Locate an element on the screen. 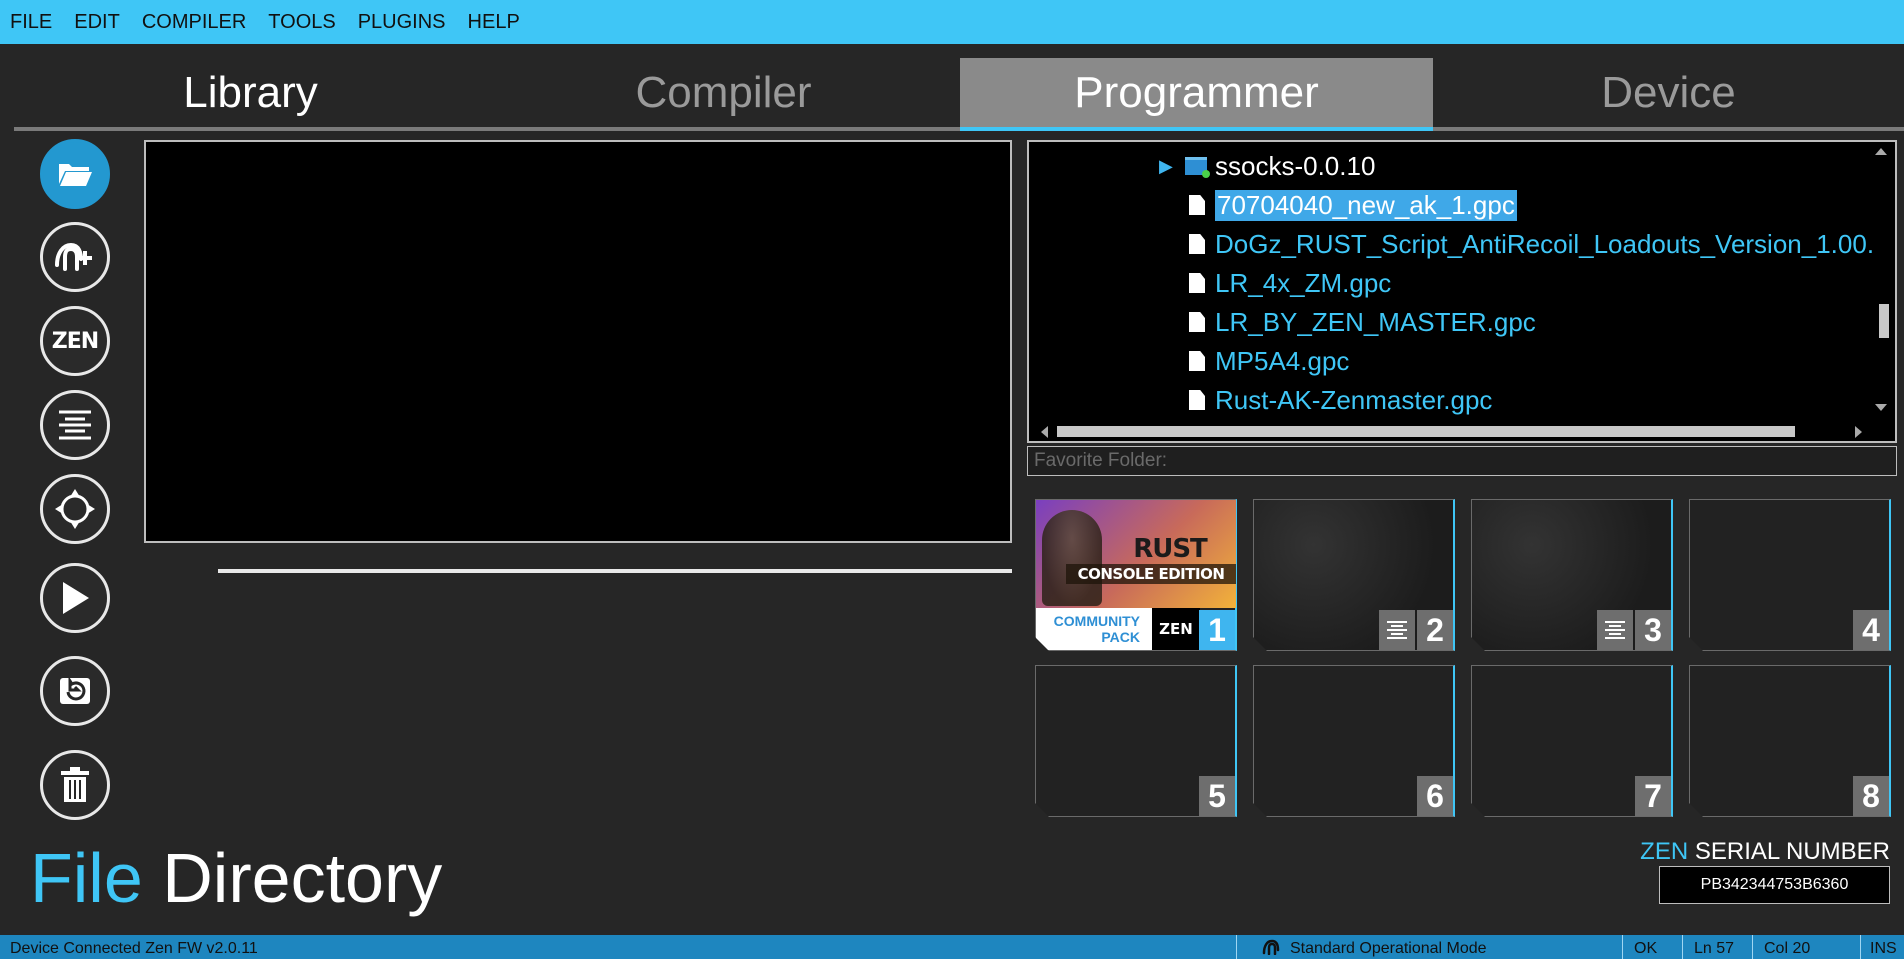 The width and height of the screenshot is (1904, 959). menu-bar: FILE EDIT COMPILER TOOLS PLUGINS HELP is located at coordinates (952, 22).